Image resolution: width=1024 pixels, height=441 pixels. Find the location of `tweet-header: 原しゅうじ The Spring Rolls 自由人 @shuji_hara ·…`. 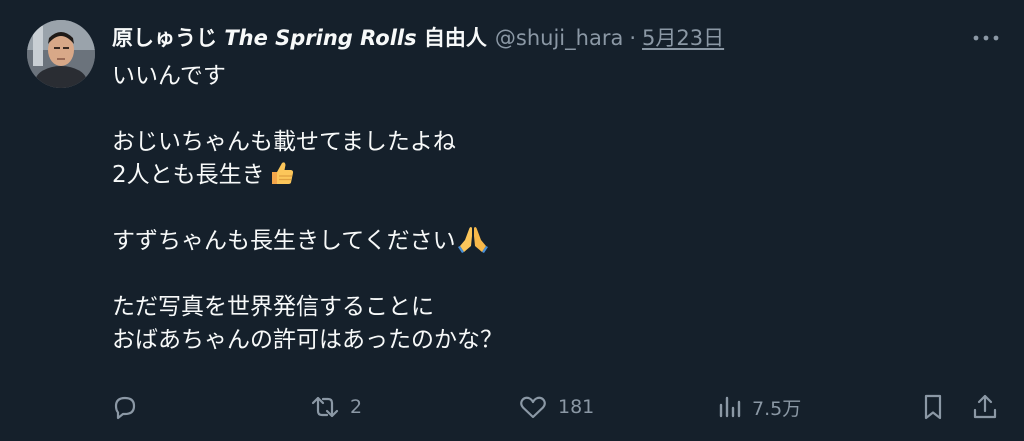

tweet-header: 原しゅうじ The Spring Rolls 自由人 @shuji_hara ·… is located at coordinates (418, 38).